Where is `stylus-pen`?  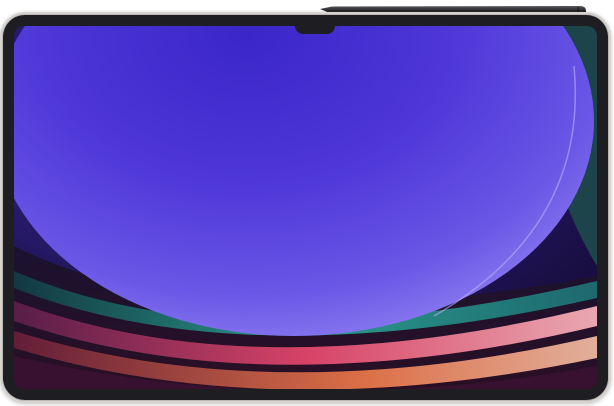
stylus-pen is located at coordinates (453, 10).